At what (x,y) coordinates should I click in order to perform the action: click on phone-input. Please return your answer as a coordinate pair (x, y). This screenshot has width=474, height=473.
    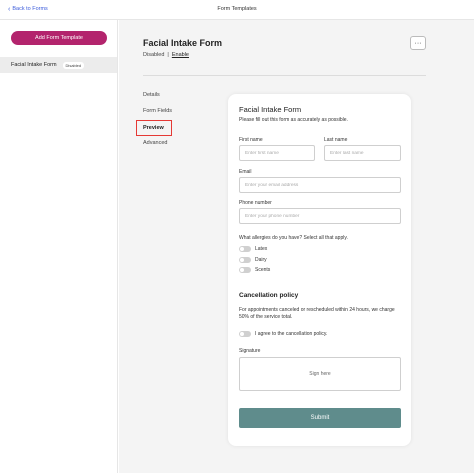
    Looking at the image, I should click on (320, 216).